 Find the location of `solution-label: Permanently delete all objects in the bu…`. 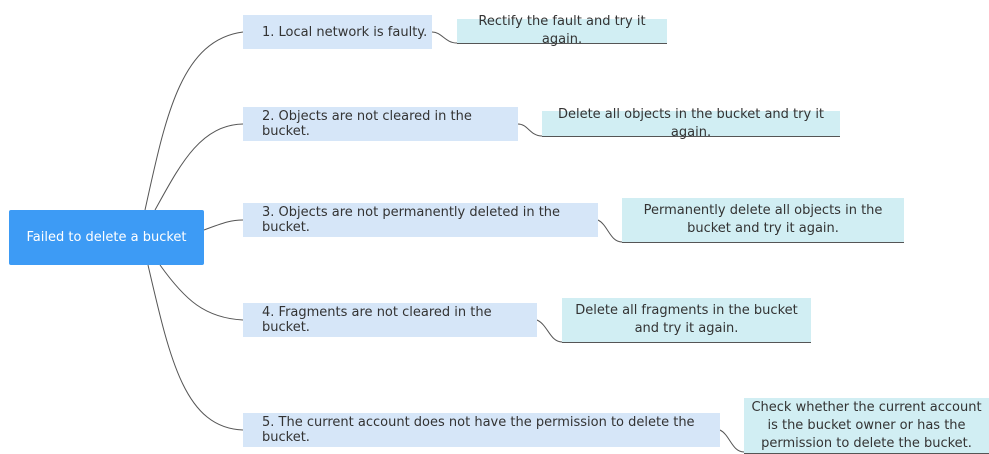

solution-label: Permanently delete all objects in the bu… is located at coordinates (763, 219).